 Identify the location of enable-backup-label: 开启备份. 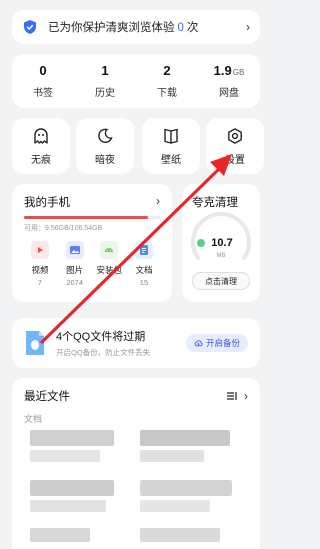
(222, 343).